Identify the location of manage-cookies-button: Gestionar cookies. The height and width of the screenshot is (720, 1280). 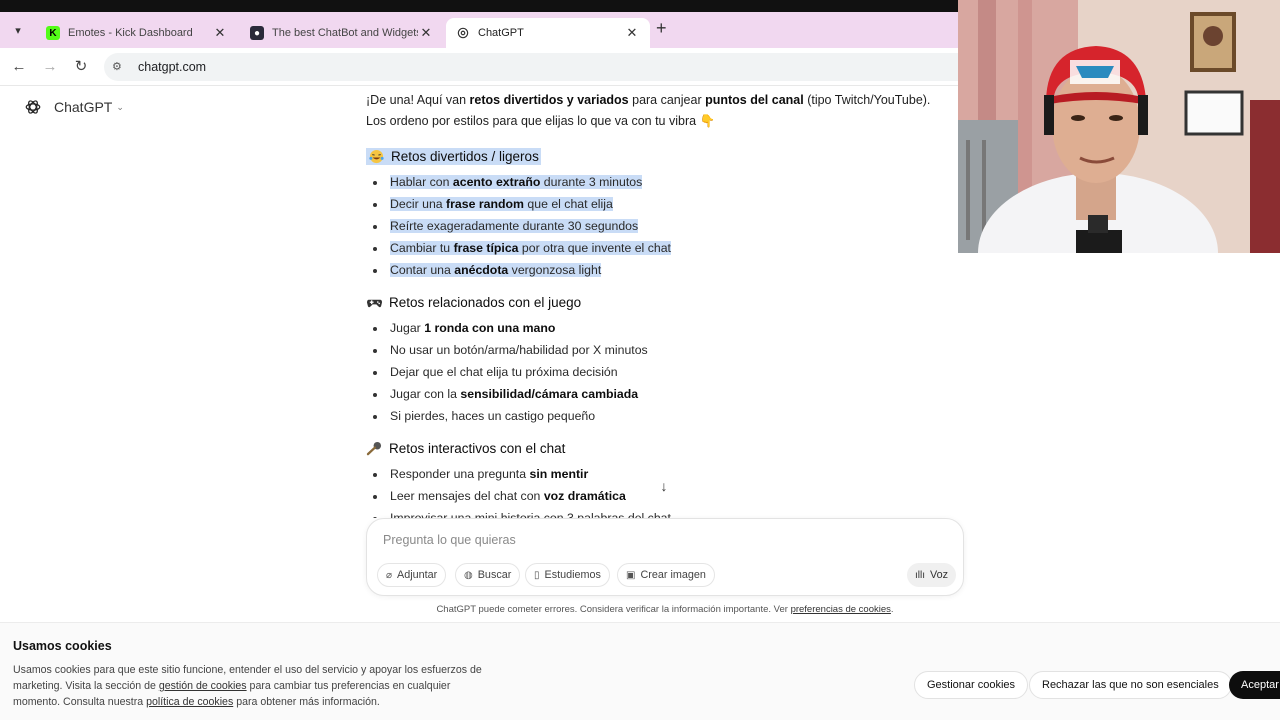
(971, 685).